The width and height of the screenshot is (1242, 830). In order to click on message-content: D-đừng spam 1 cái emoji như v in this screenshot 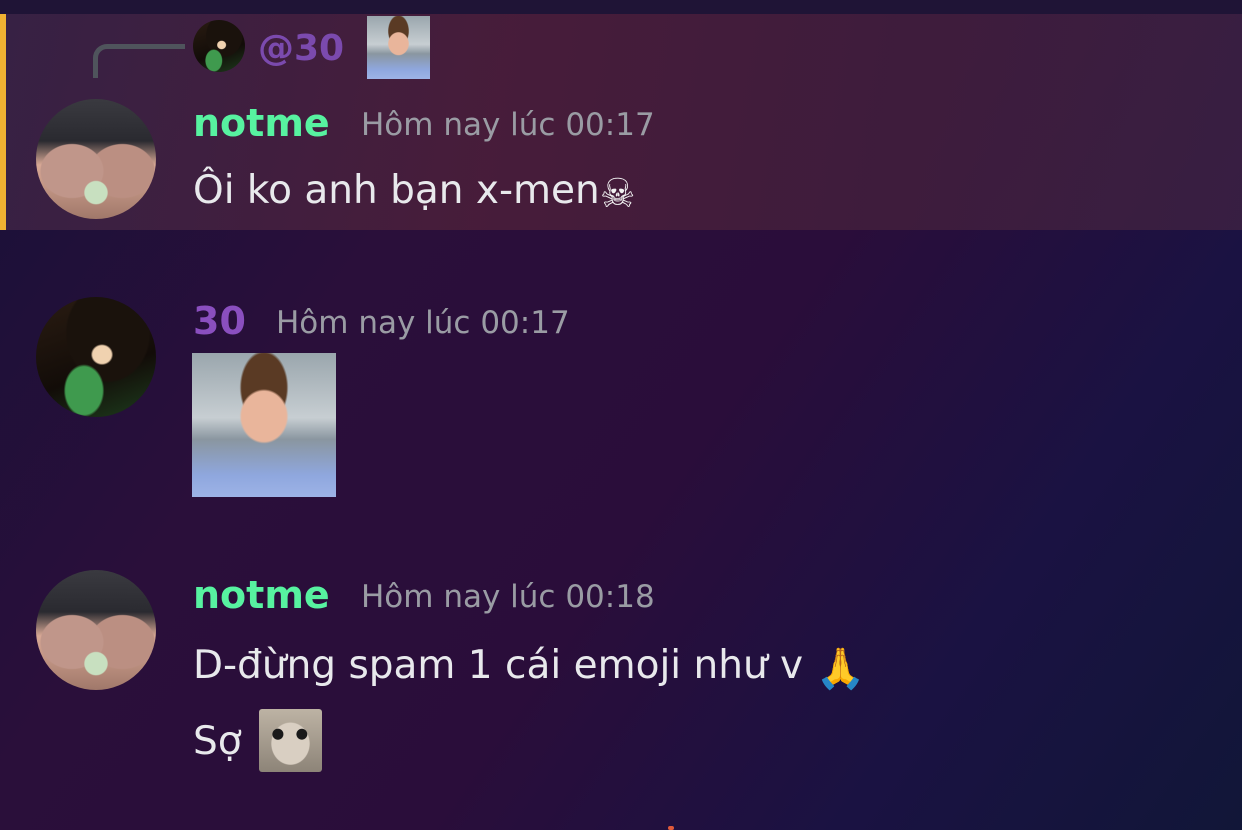, I will do `click(498, 665)`.